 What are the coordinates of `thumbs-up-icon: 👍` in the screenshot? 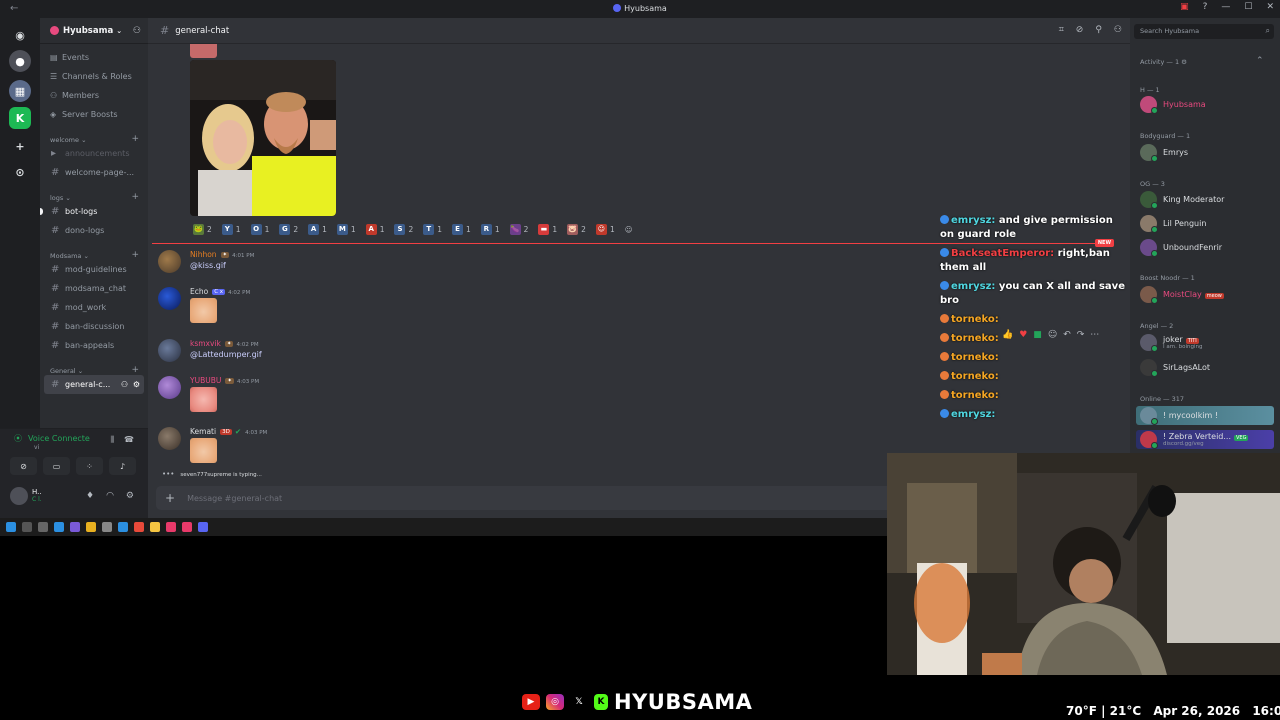 It's located at (1007, 335).